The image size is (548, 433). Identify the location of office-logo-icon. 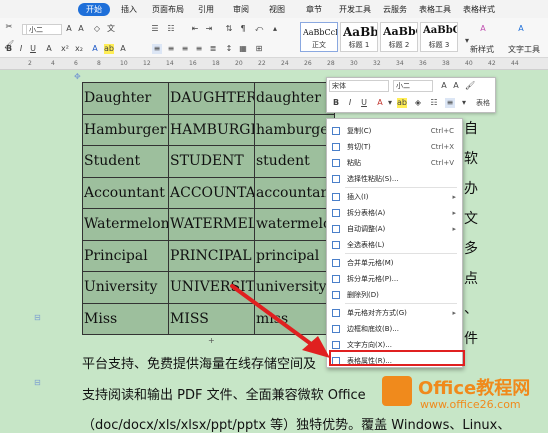
(397, 391).